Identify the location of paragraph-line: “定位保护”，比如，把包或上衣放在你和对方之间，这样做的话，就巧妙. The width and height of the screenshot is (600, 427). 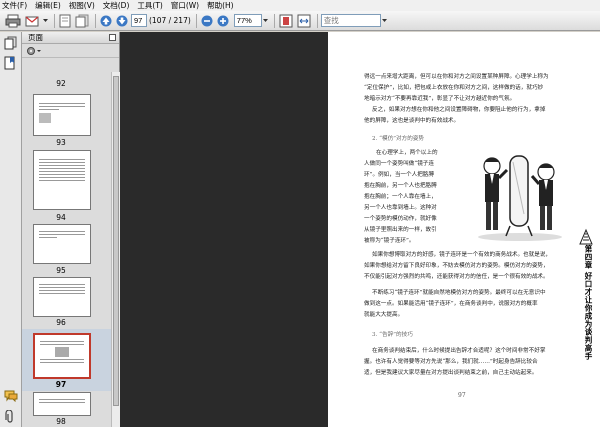
(454, 88).